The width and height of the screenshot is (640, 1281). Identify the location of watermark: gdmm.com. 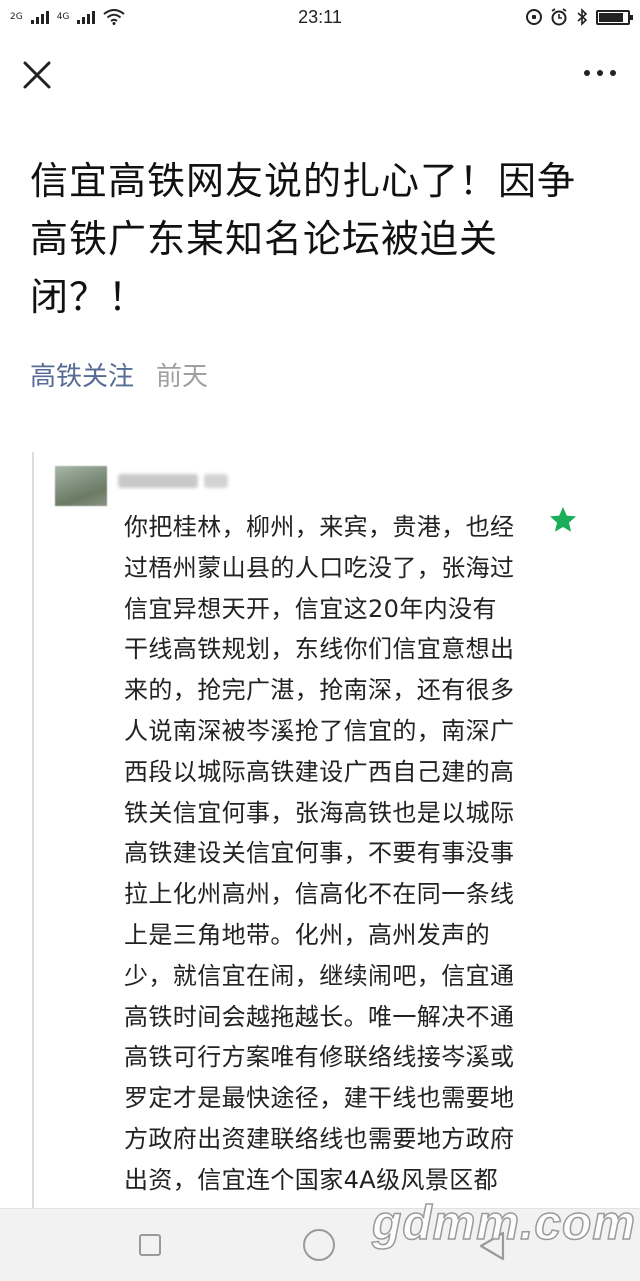
(504, 1223).